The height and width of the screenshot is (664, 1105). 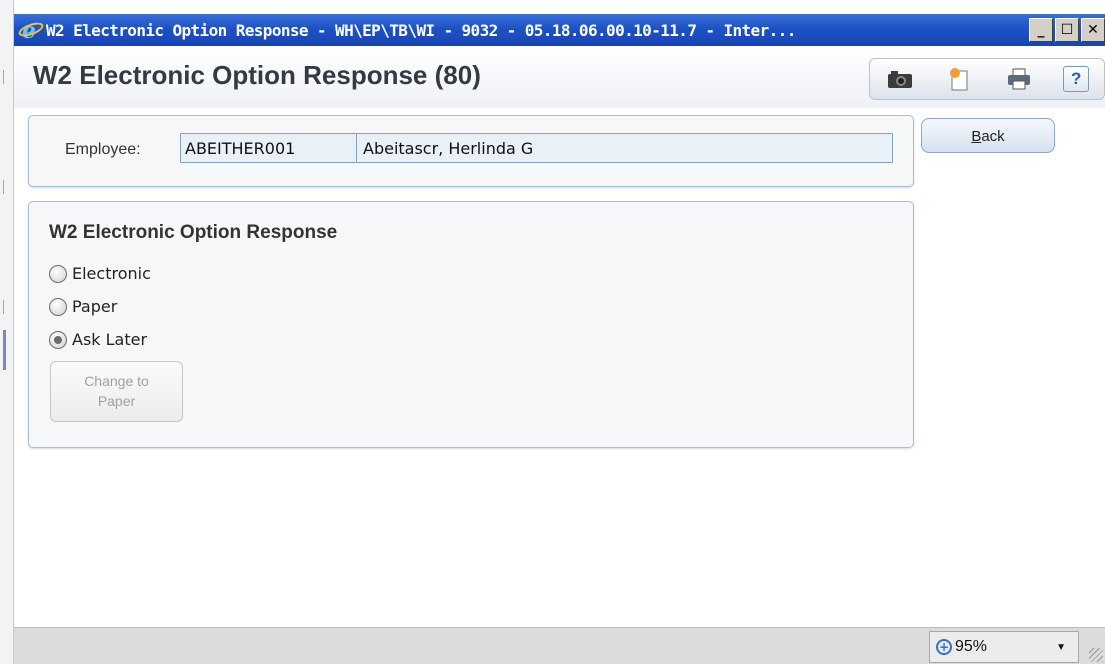 I want to click on radio-paper: Paper, so click(x=83, y=306).